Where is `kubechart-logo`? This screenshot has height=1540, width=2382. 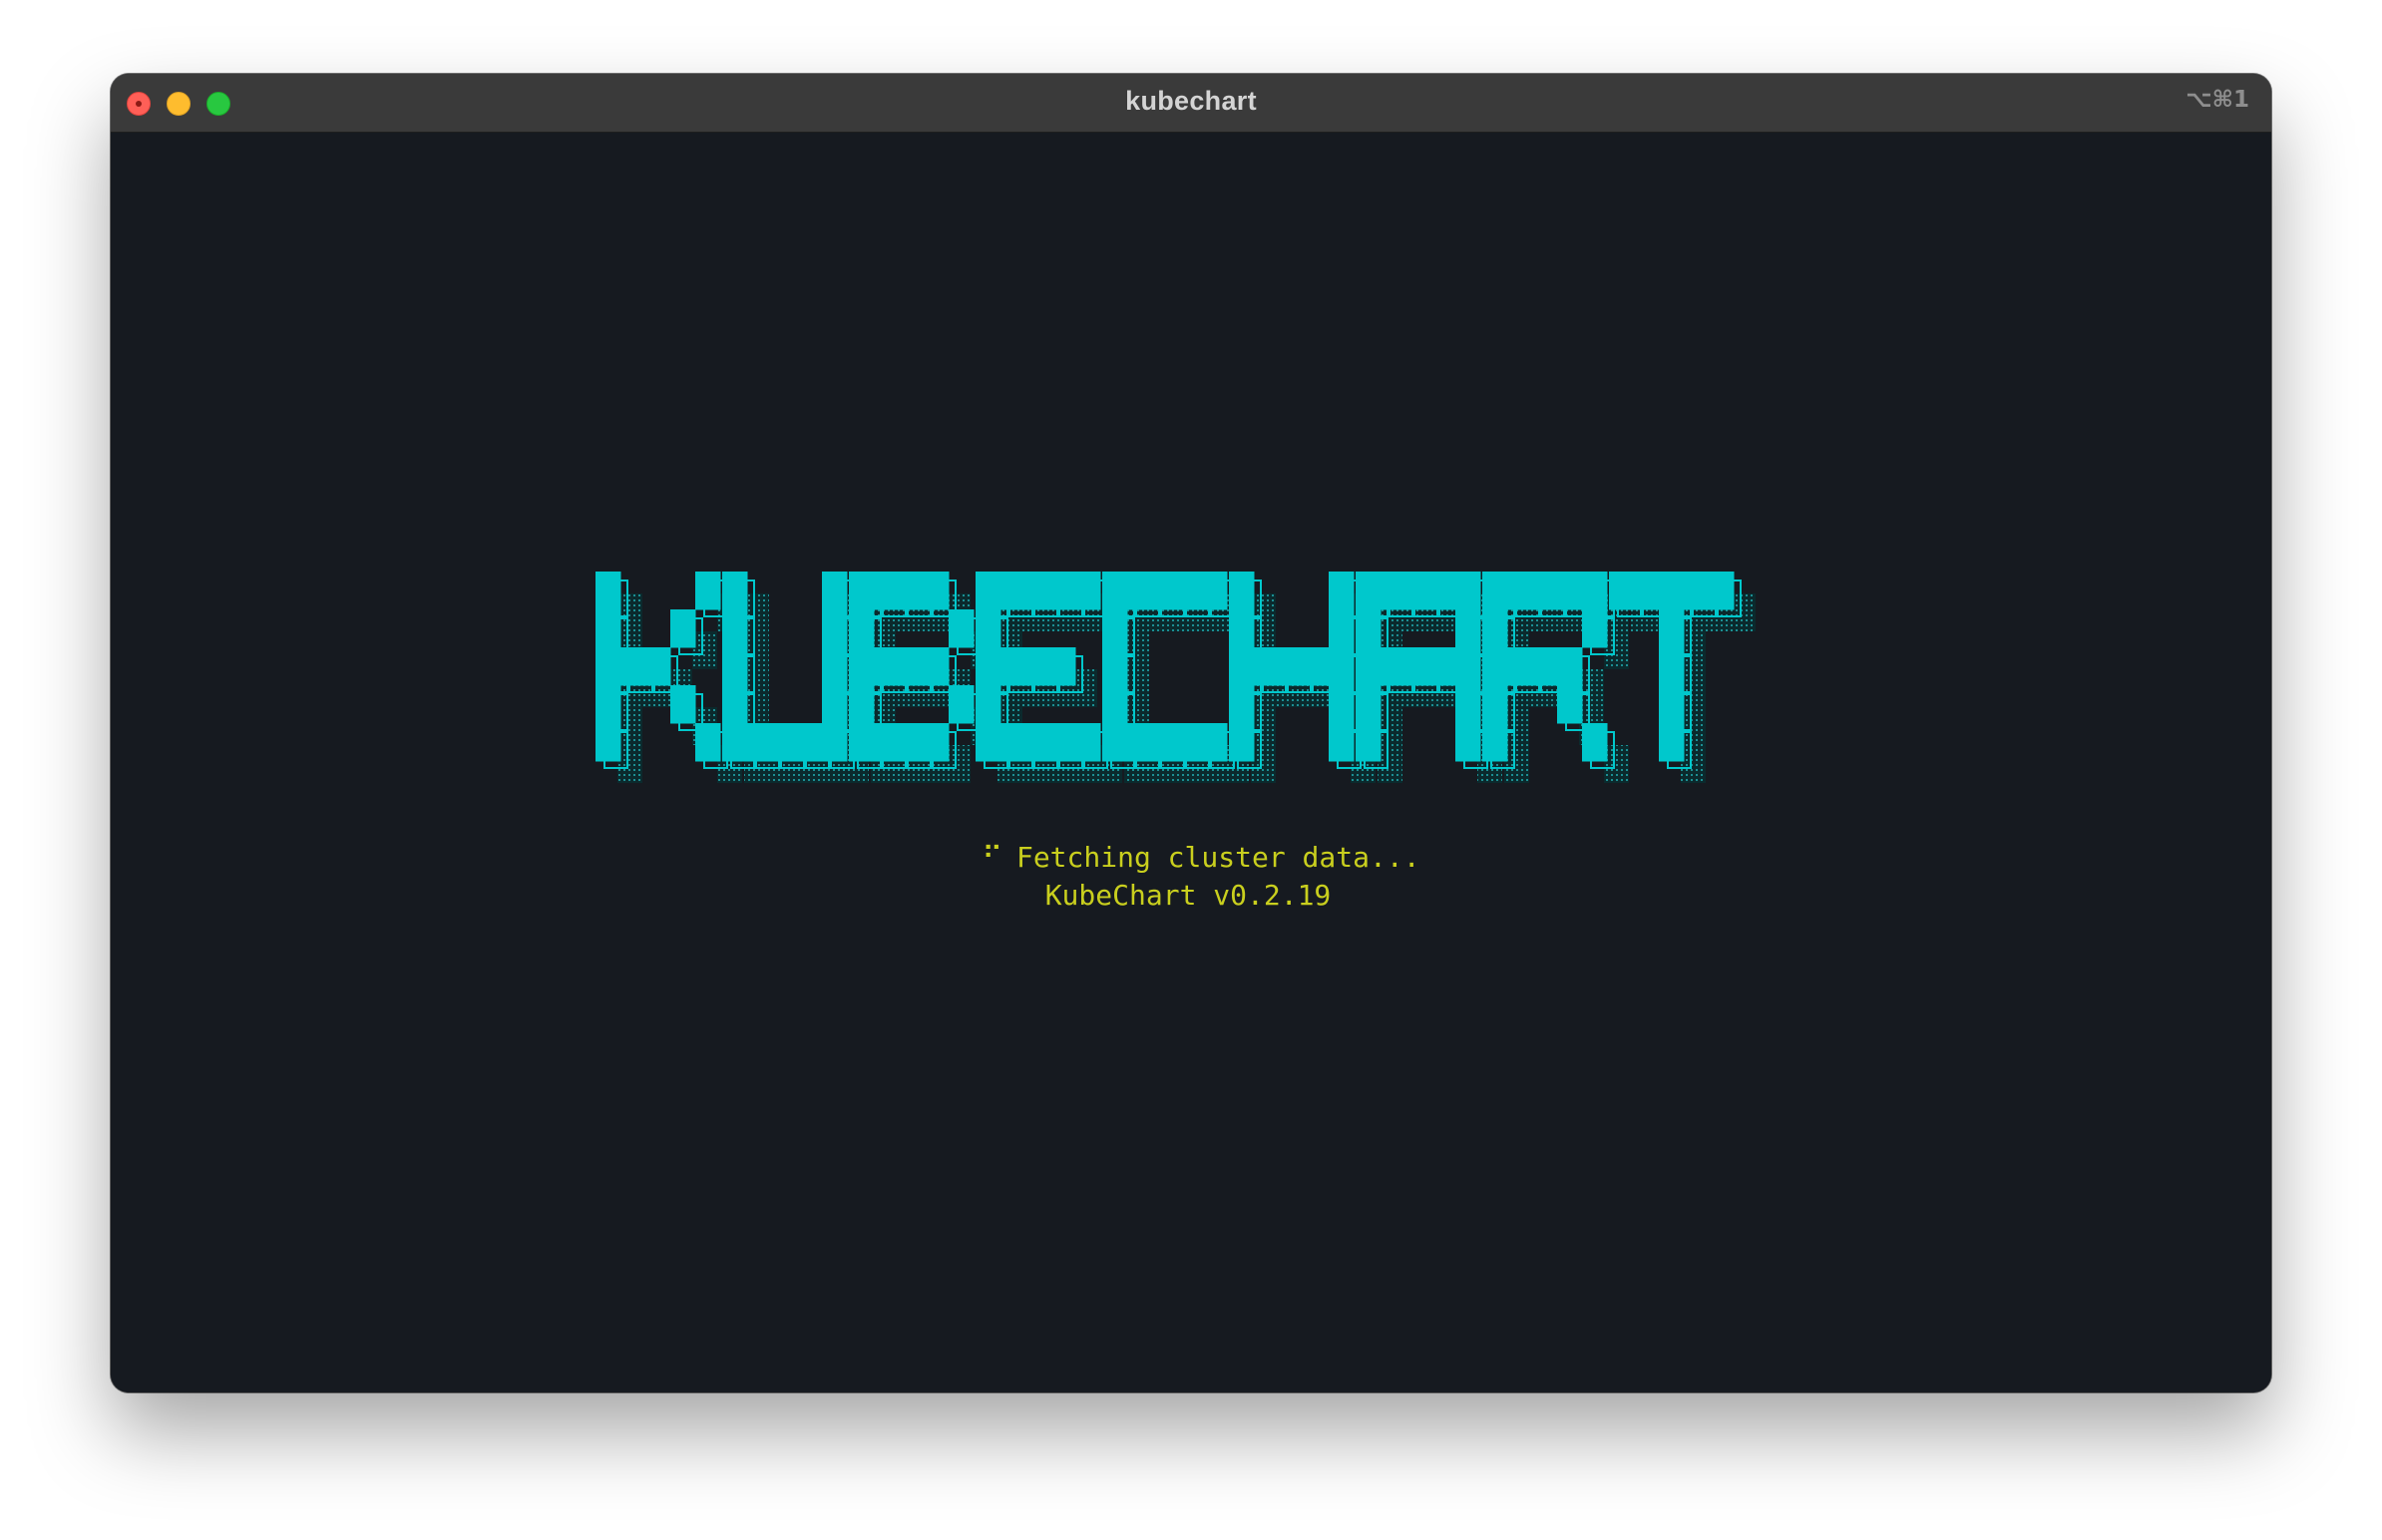 kubechart-logo is located at coordinates (1176, 677).